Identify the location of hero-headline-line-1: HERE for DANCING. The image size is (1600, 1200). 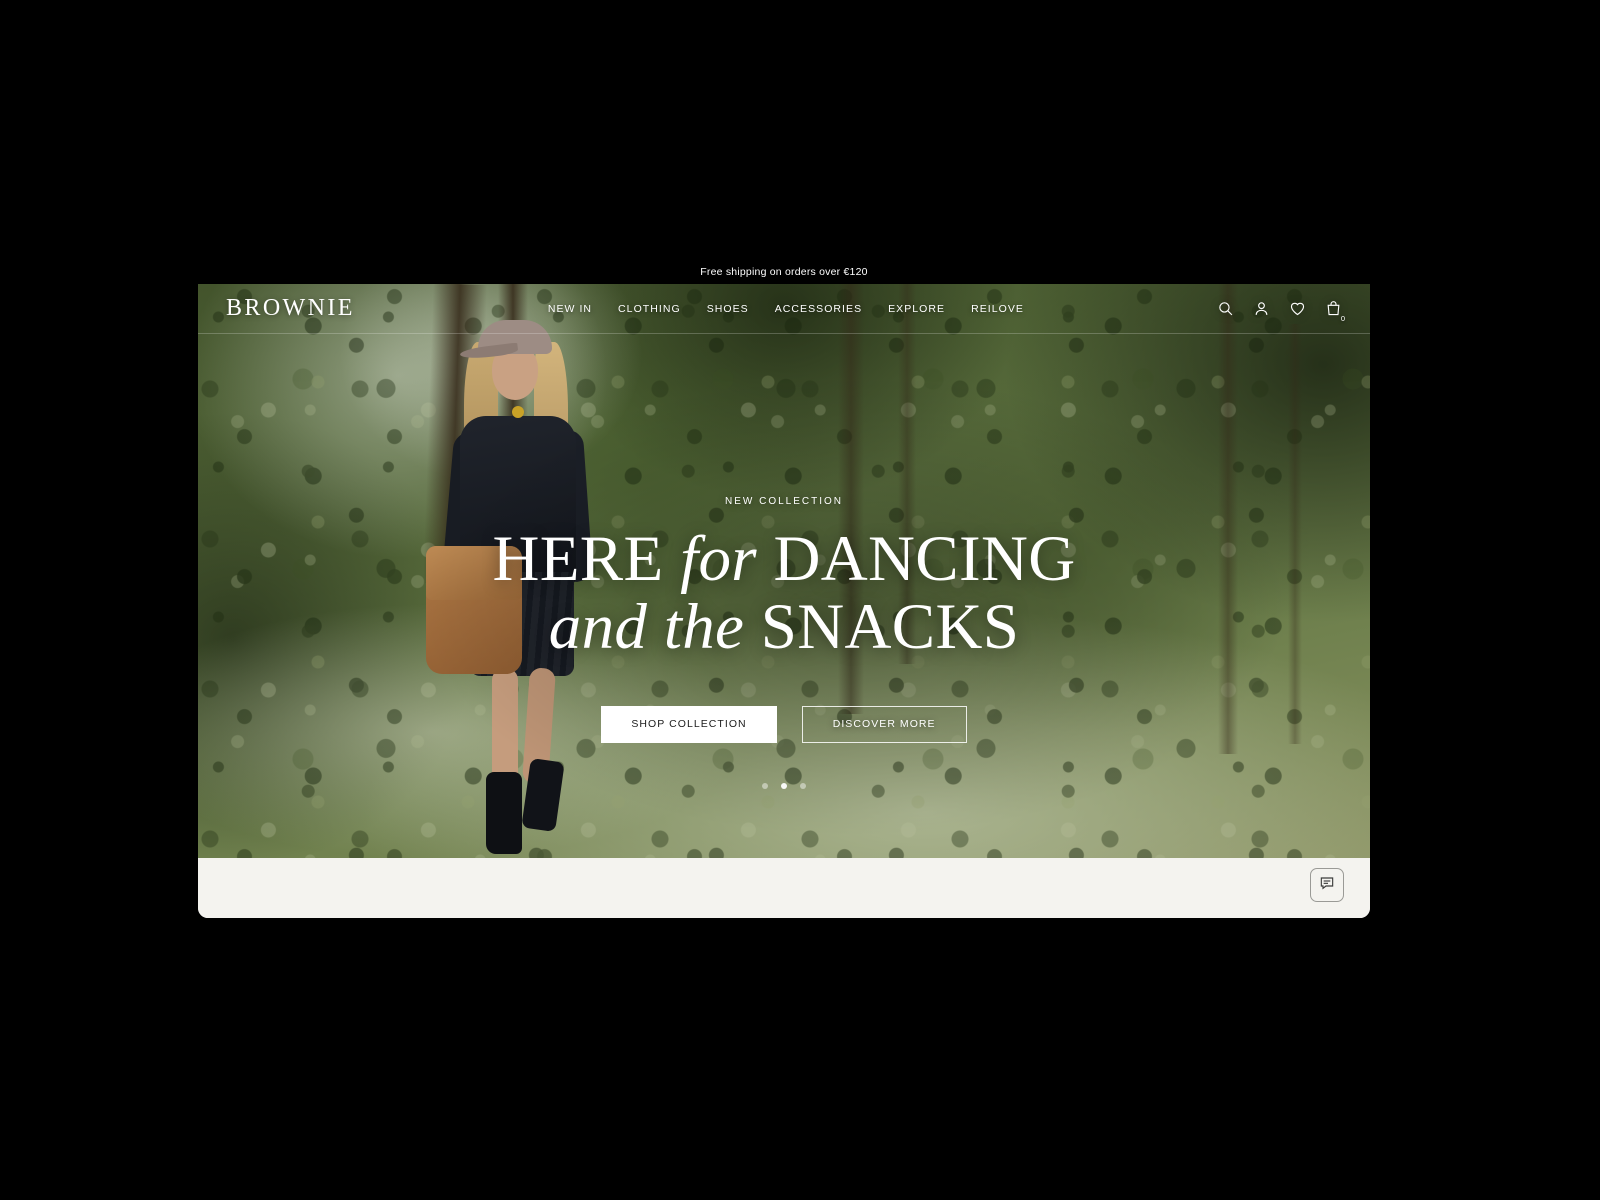
(784, 559).